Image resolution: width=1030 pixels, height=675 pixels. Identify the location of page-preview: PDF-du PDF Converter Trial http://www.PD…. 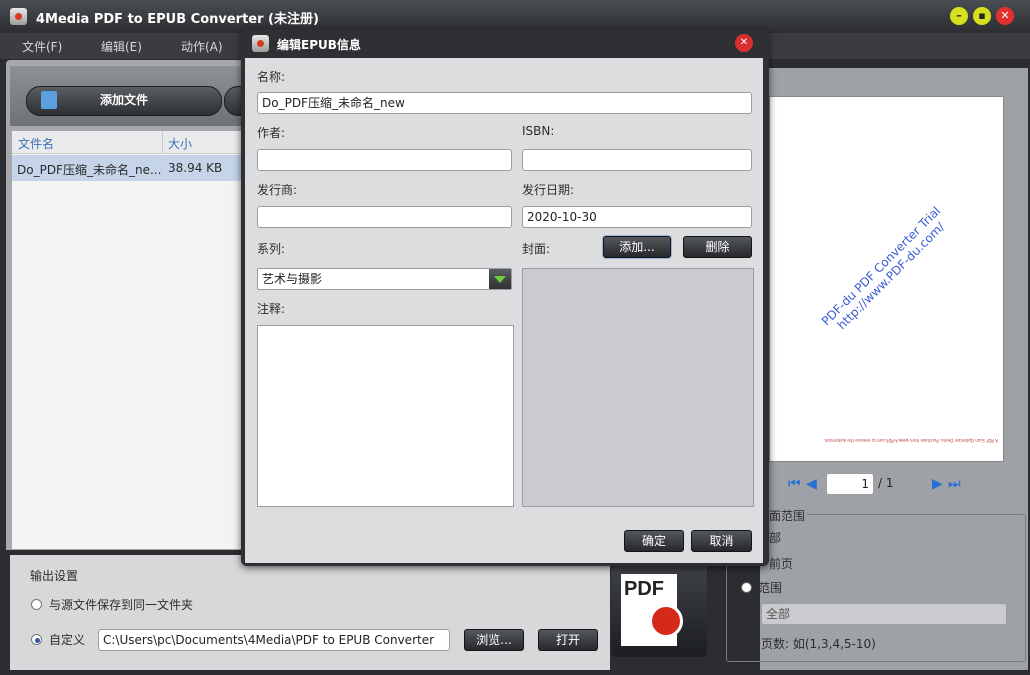
(886, 279).